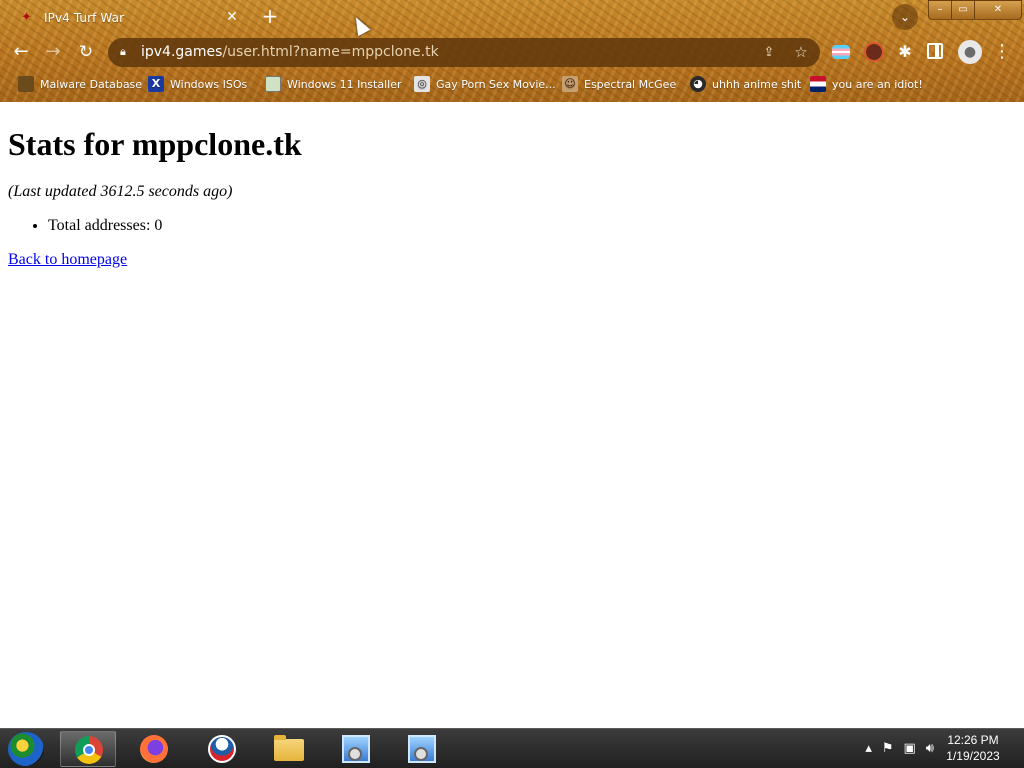 This screenshot has width=1024, height=768. Describe the element at coordinates (769, 52) in the screenshot. I see `share-icon: ⇪` at that location.